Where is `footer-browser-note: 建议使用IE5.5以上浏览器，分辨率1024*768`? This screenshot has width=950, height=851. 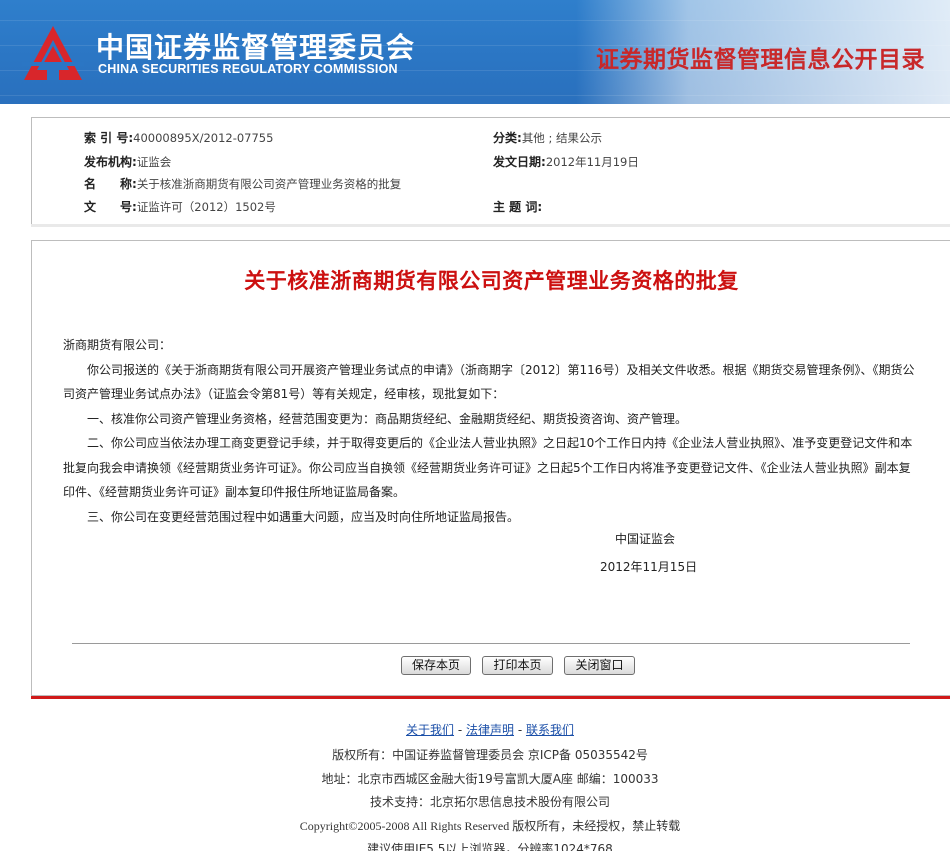 footer-browser-note: 建议使用IE5.5以上浏览器，分辨率1024*768 is located at coordinates (490, 846).